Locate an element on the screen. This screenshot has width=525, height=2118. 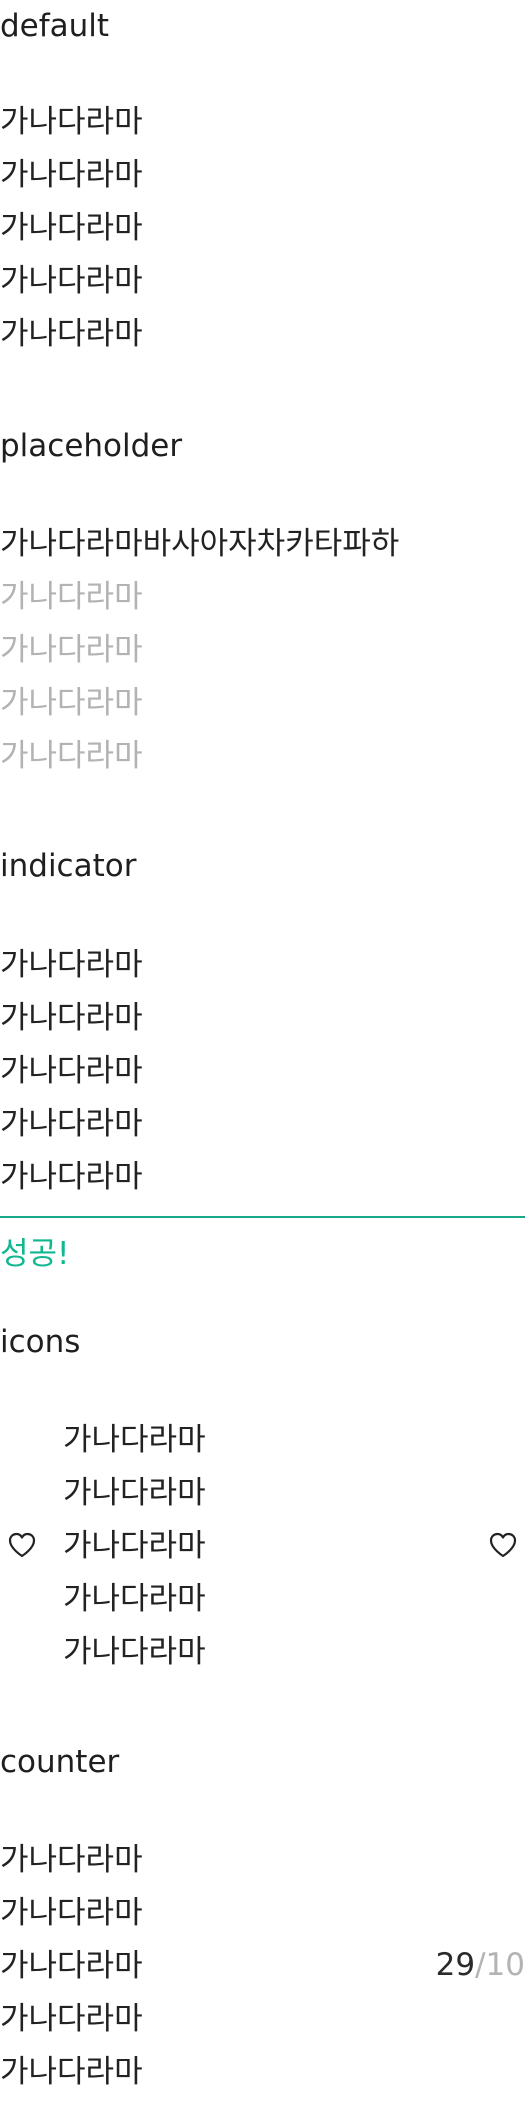
indicator-underline is located at coordinates (262, 1217).